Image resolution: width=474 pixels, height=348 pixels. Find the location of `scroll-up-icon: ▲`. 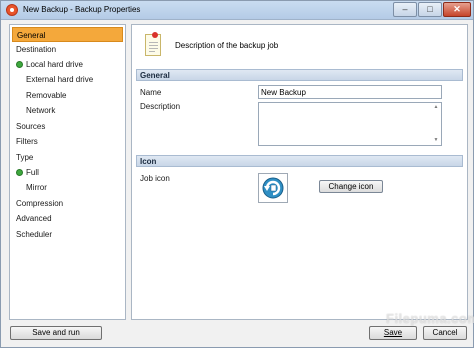

scroll-up-icon: ▲ is located at coordinates (436, 107).